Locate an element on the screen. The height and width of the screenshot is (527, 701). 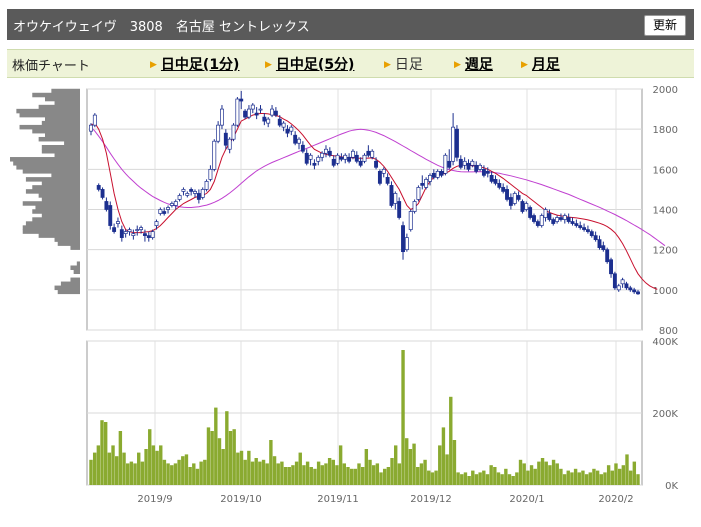
price-tick-label: 800 is located at coordinates (668, 331).